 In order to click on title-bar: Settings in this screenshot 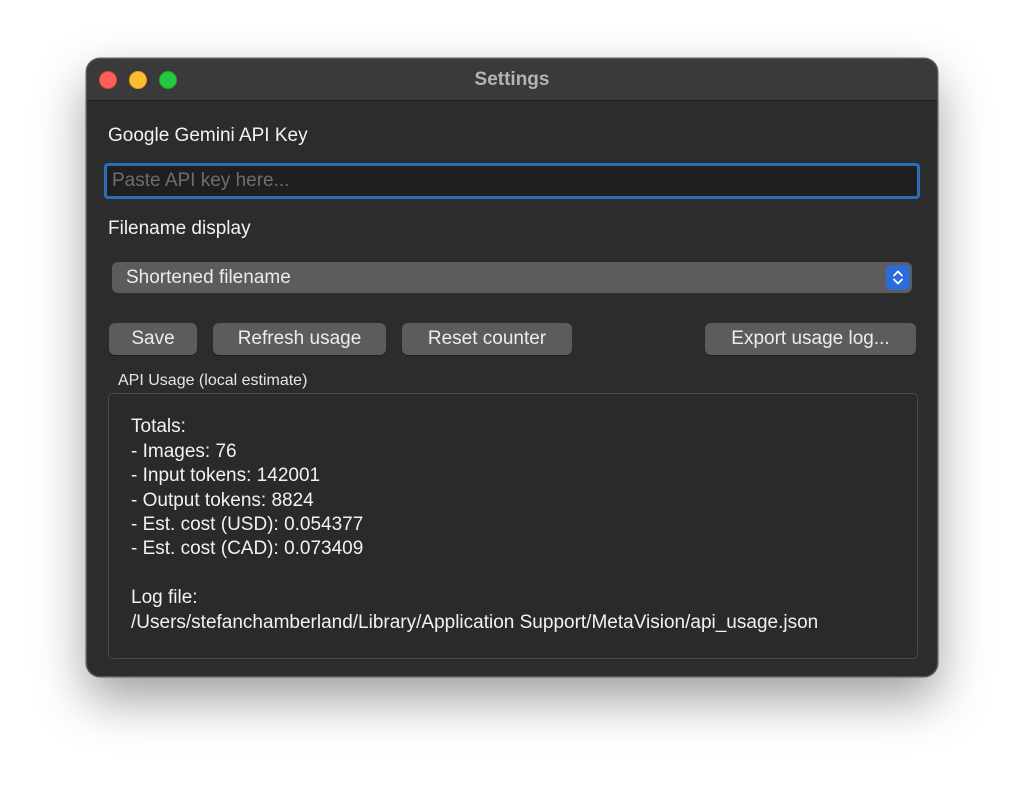, I will do `click(512, 80)`.